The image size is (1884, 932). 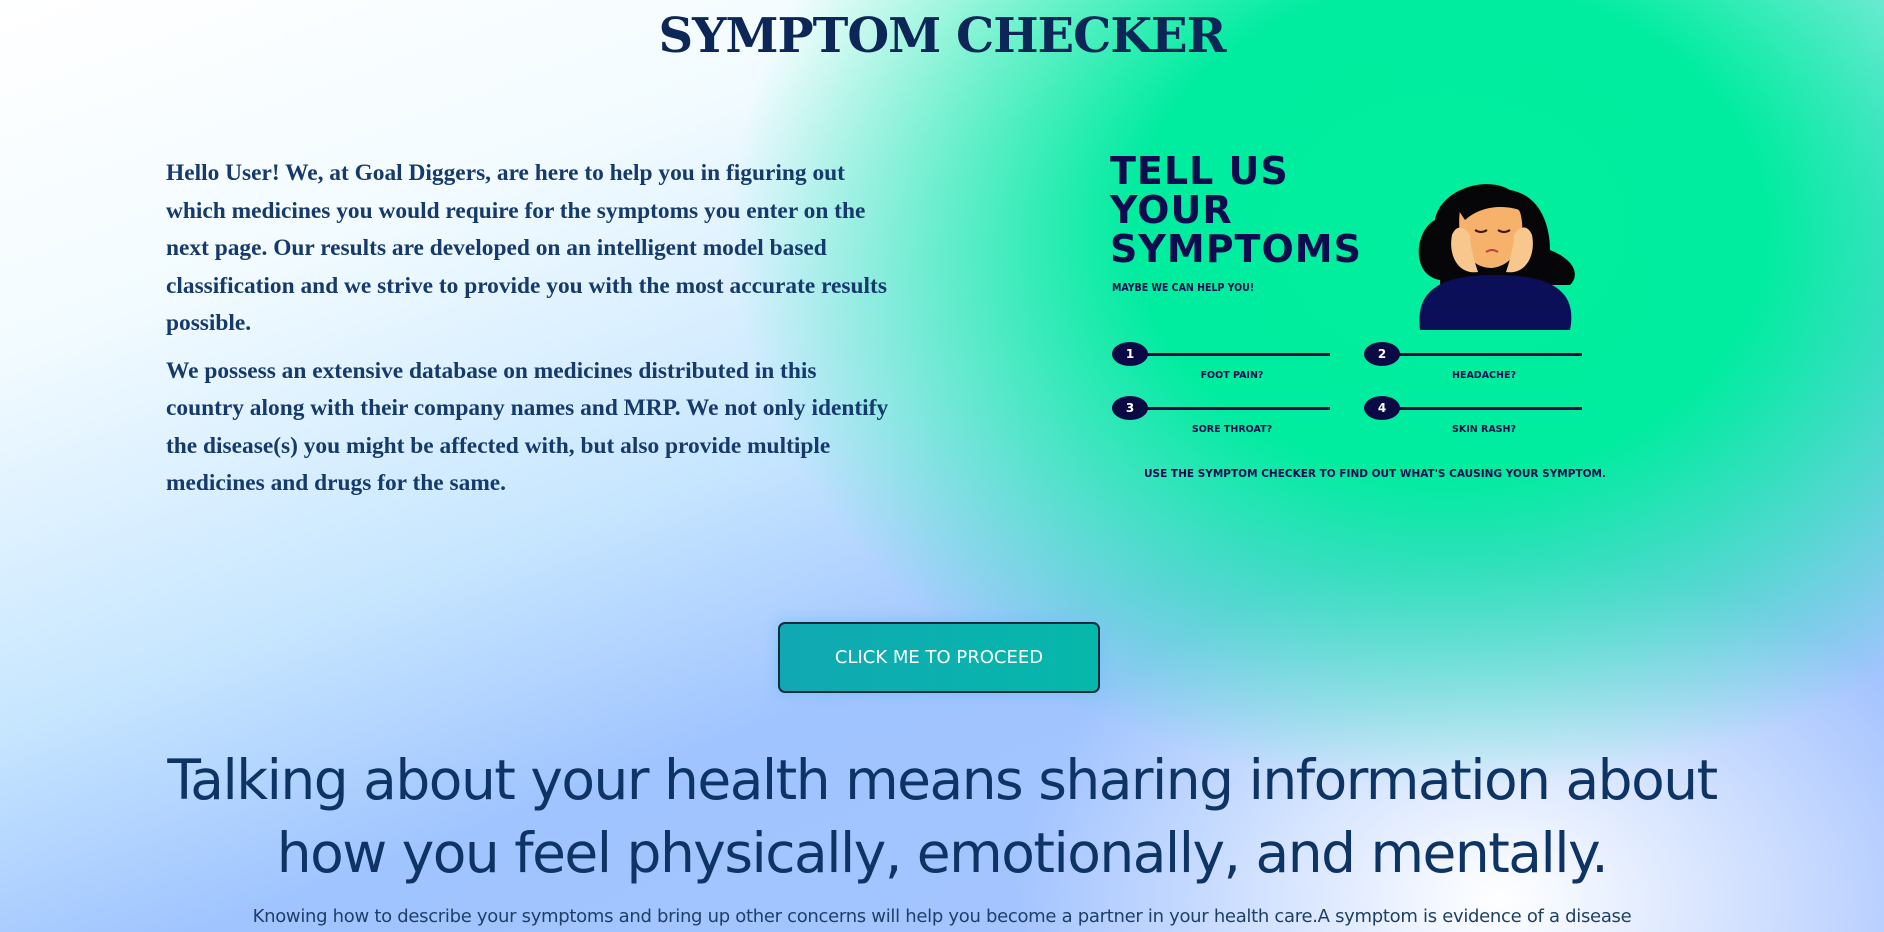 What do you see at coordinates (1232, 375) in the screenshot?
I see `step-label: FOOT PAIN?` at bounding box center [1232, 375].